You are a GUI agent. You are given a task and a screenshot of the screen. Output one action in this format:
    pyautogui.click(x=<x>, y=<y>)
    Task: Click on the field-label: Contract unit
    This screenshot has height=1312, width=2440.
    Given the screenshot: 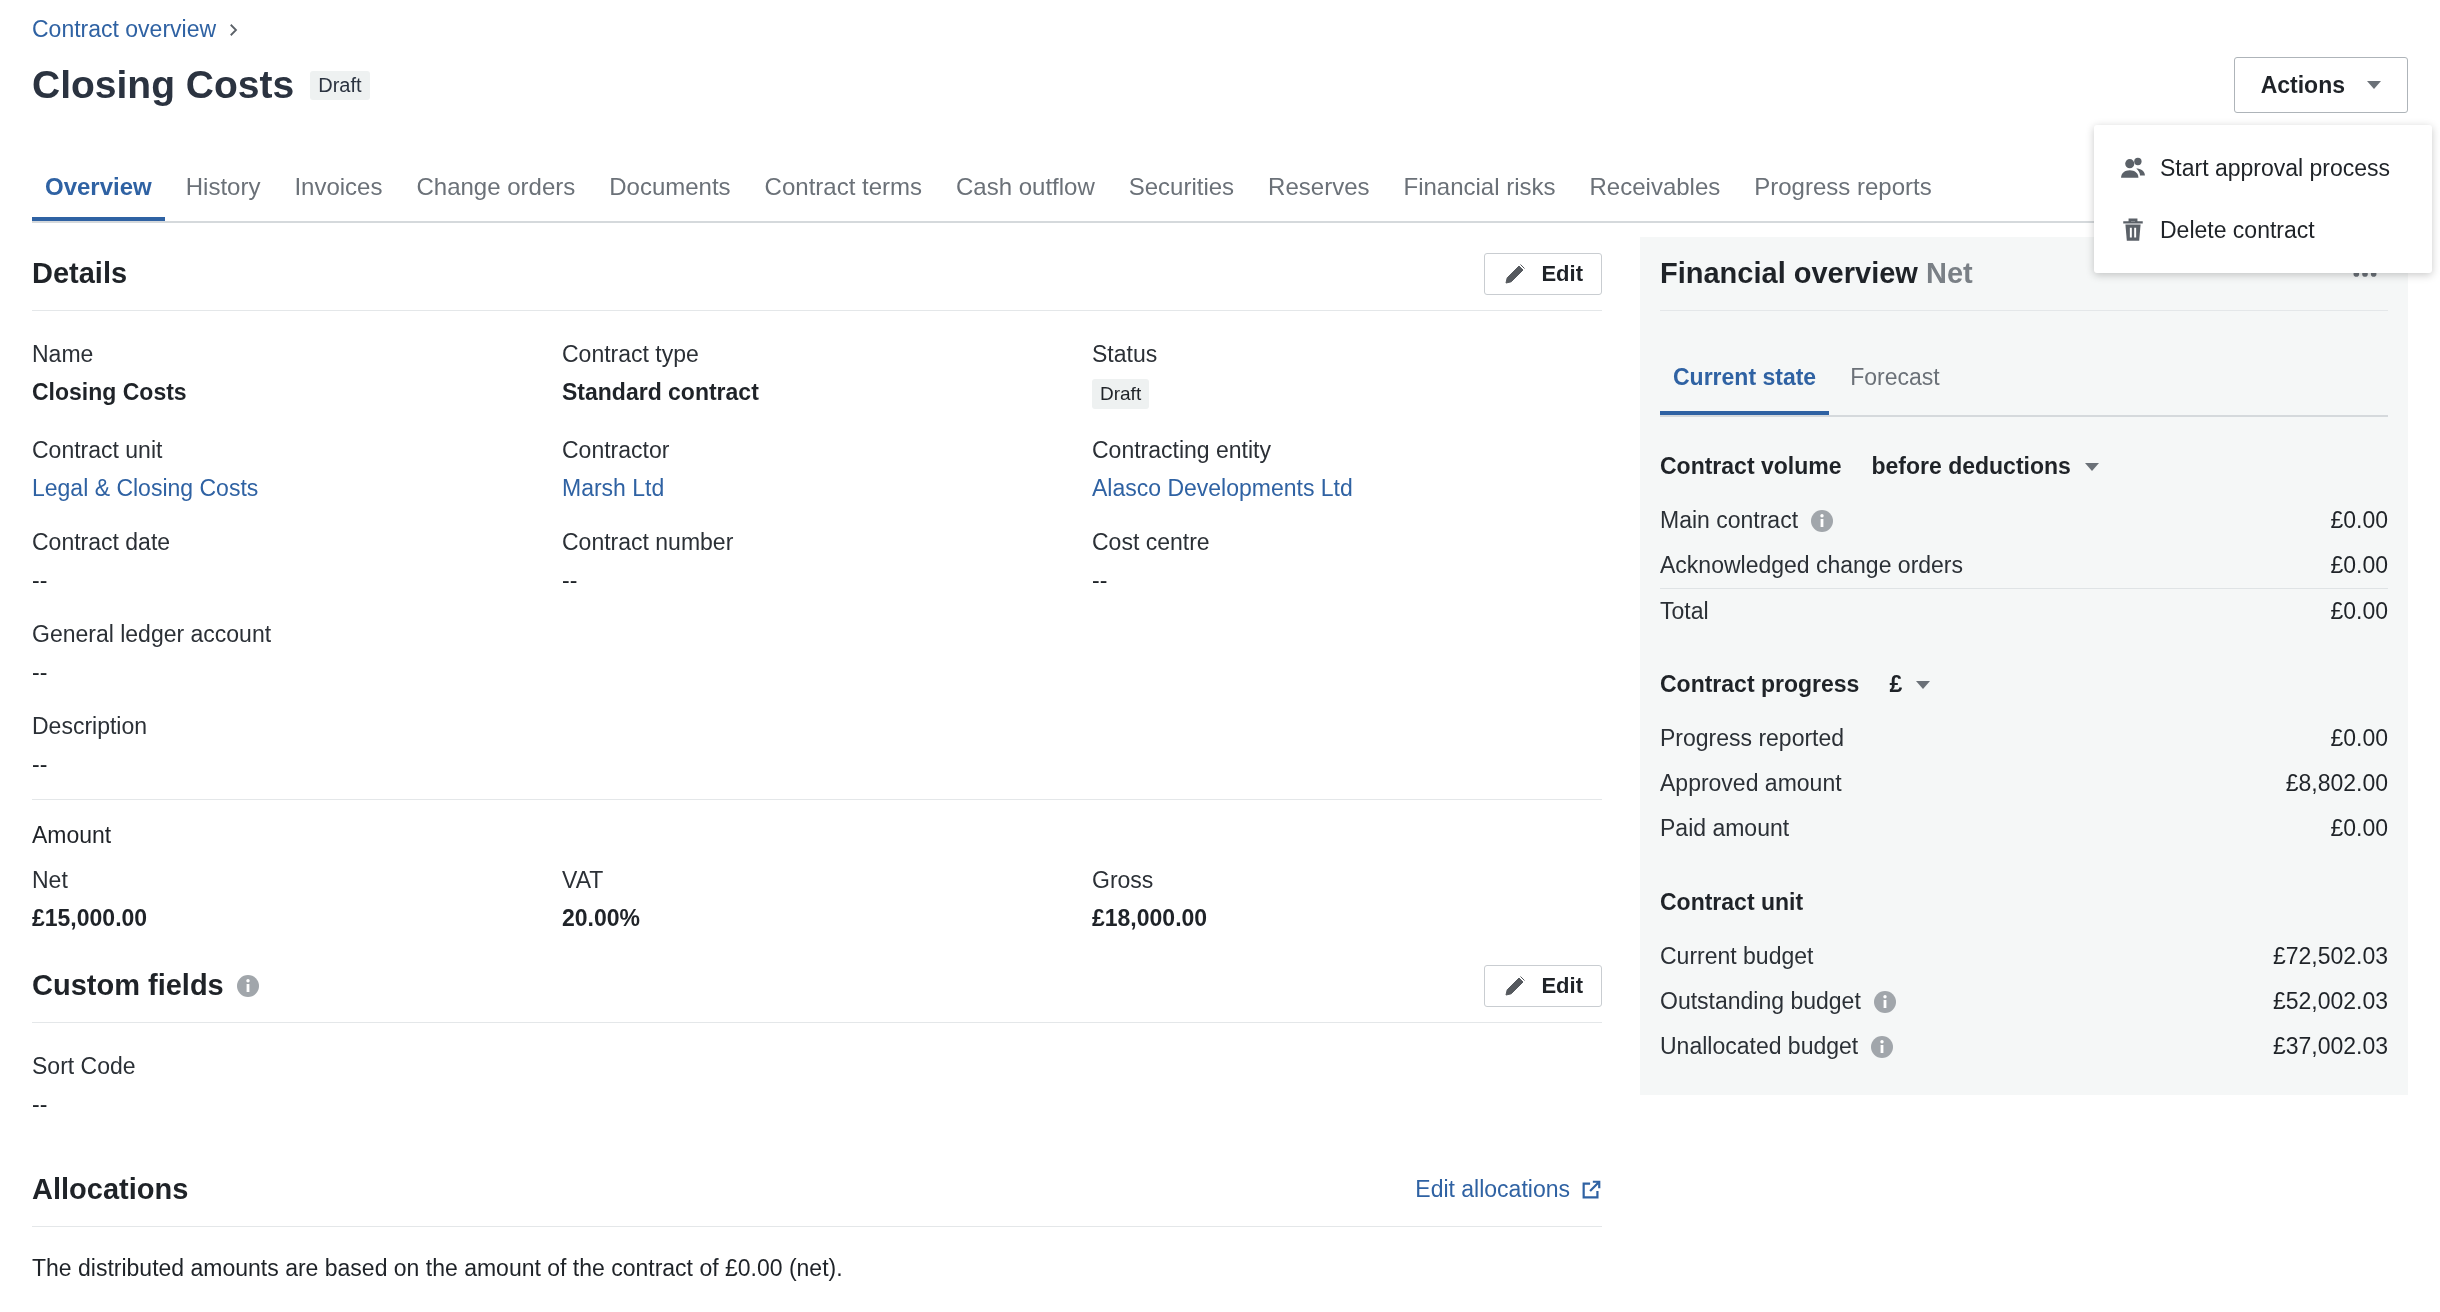 What is the action you would take?
    pyautogui.click(x=97, y=450)
    